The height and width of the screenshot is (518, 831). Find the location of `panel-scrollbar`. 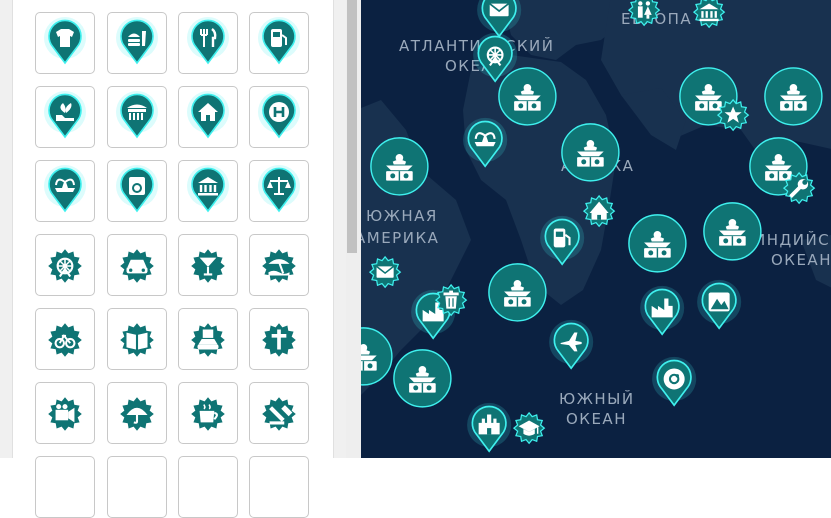

panel-scrollbar is located at coordinates (353, 229).